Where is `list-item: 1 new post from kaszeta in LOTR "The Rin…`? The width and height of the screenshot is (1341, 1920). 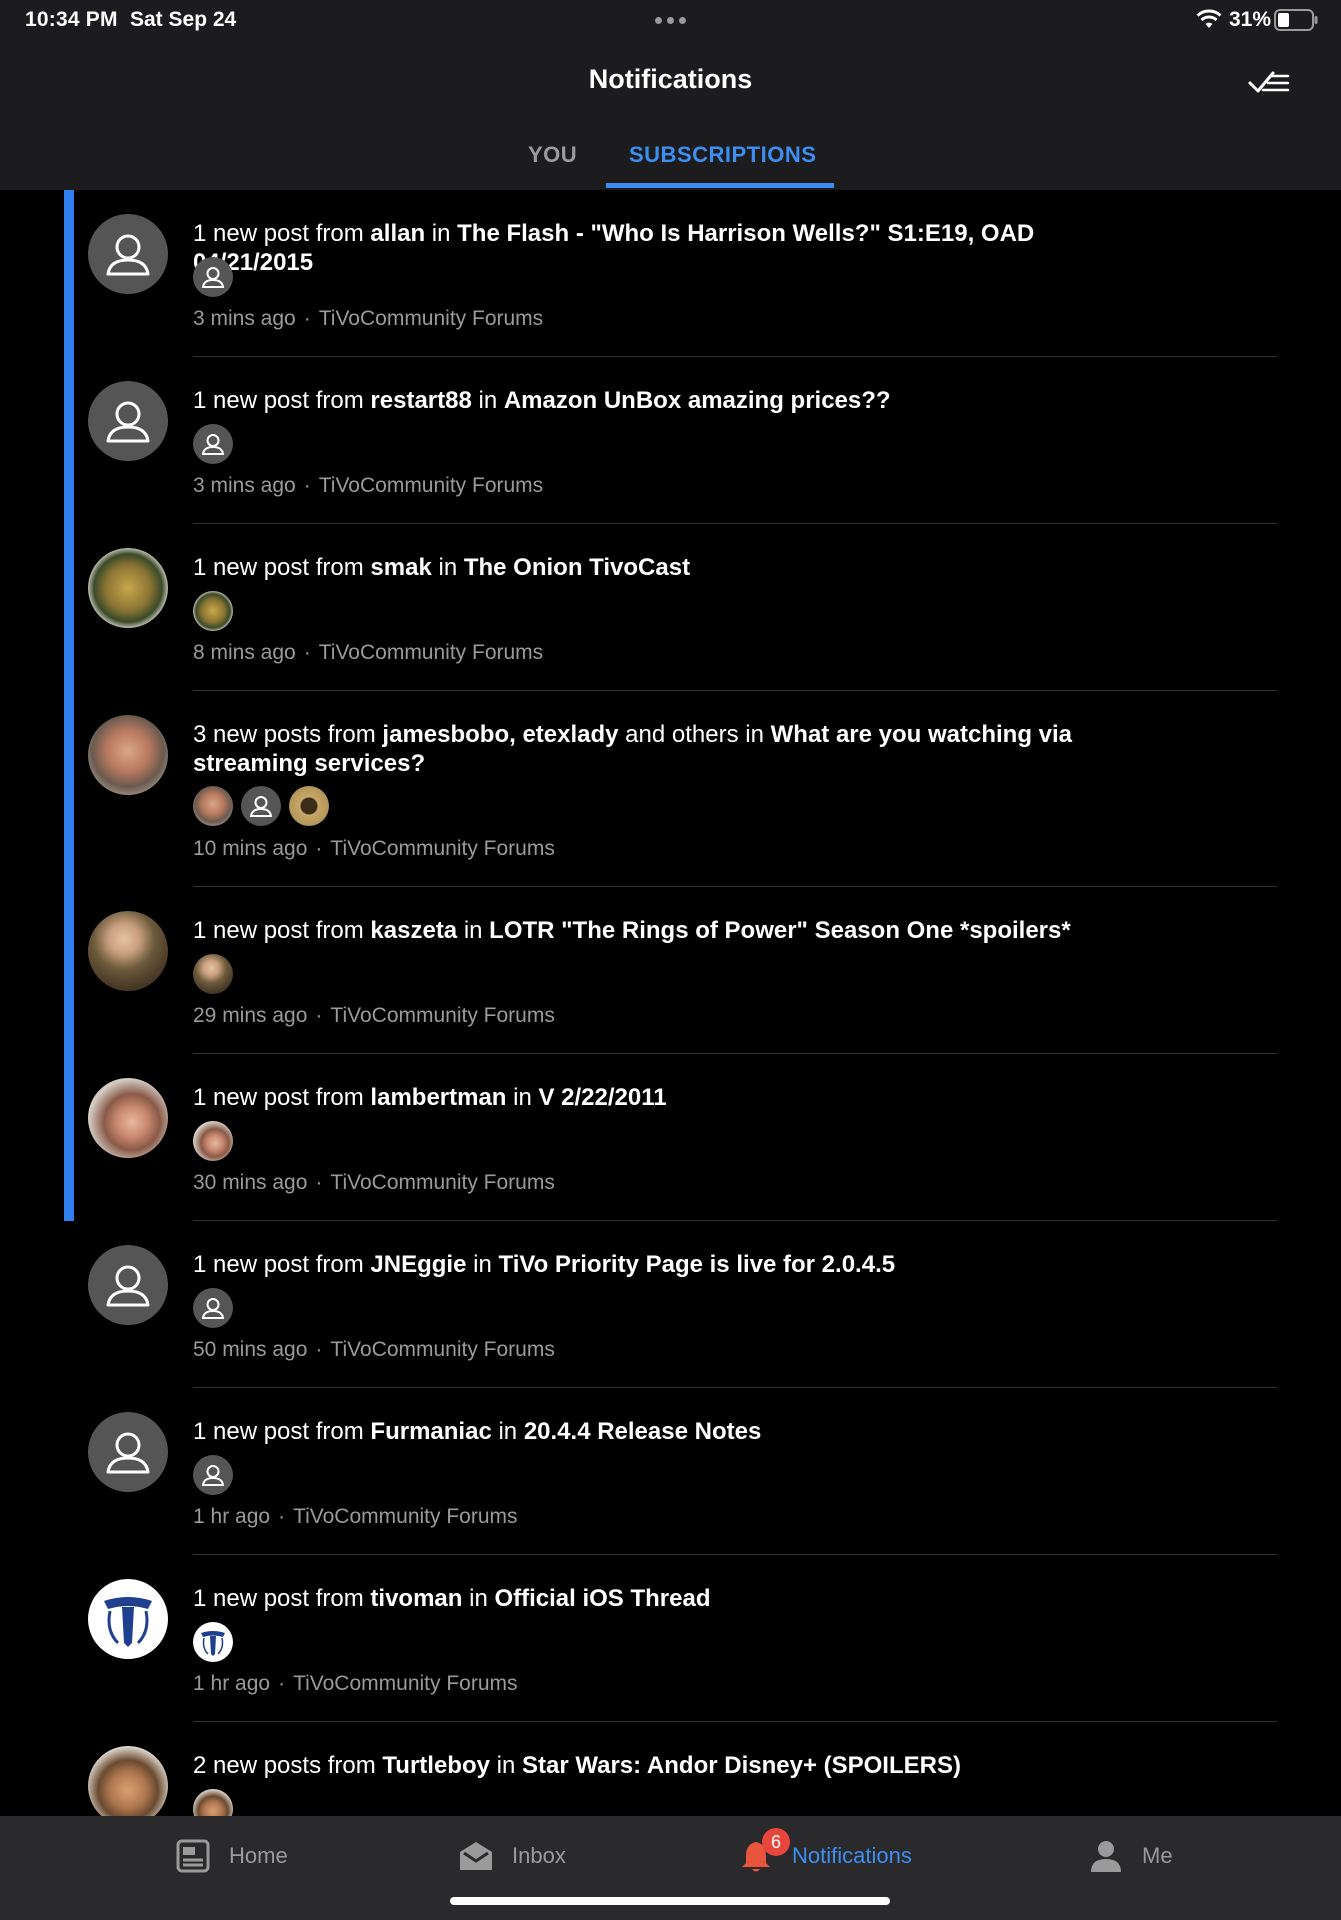
list-item: 1 new post from kaszeta in LOTR "The Rin… is located at coordinates (670, 970).